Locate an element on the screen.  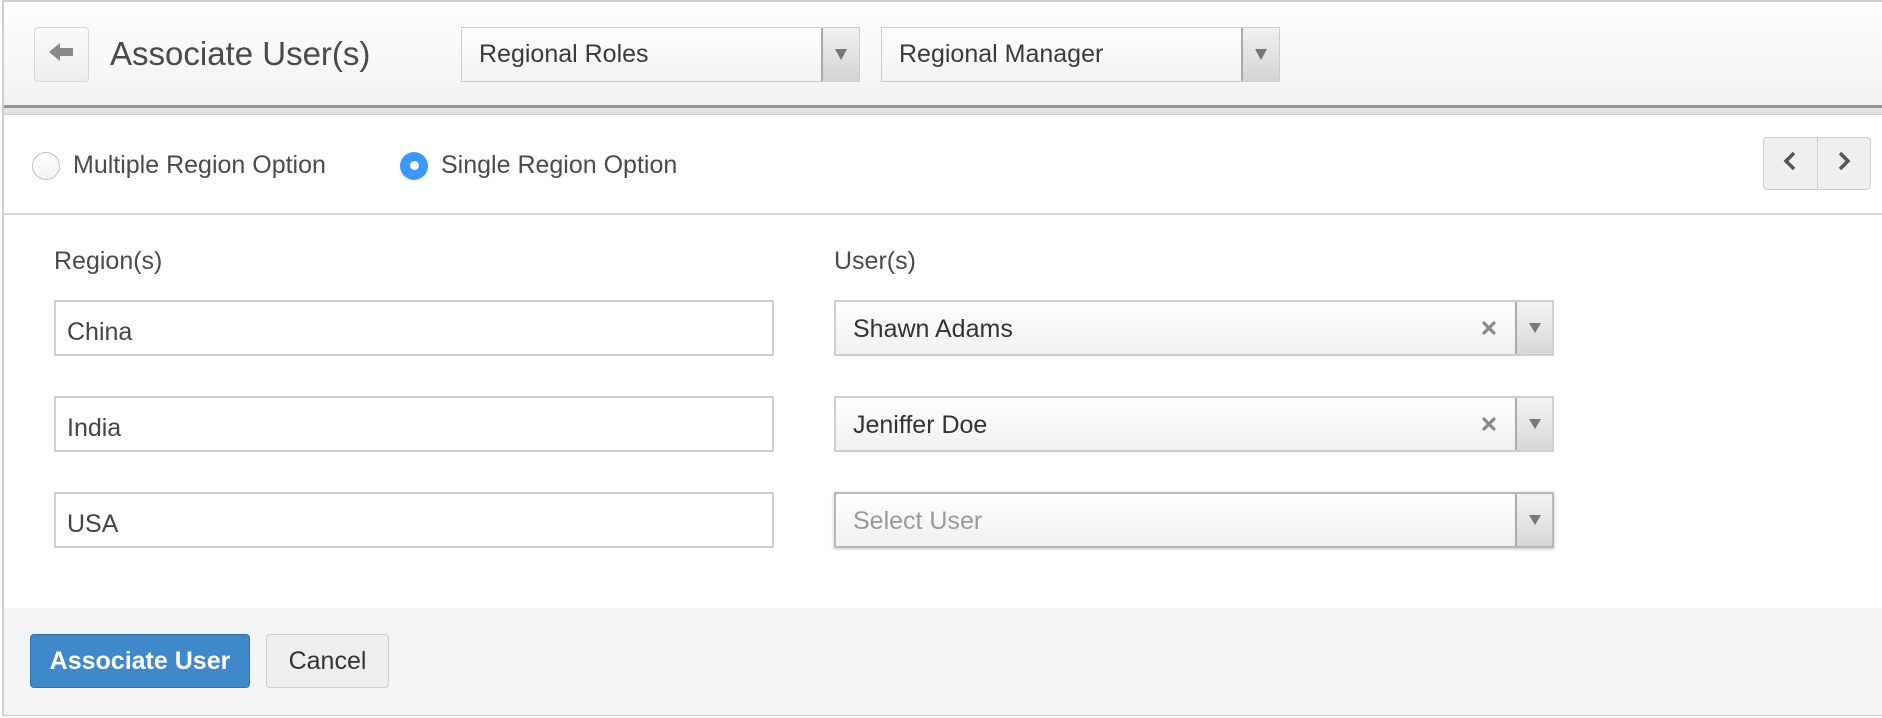
role-select: Regional Manager is located at coordinates (1080, 54).